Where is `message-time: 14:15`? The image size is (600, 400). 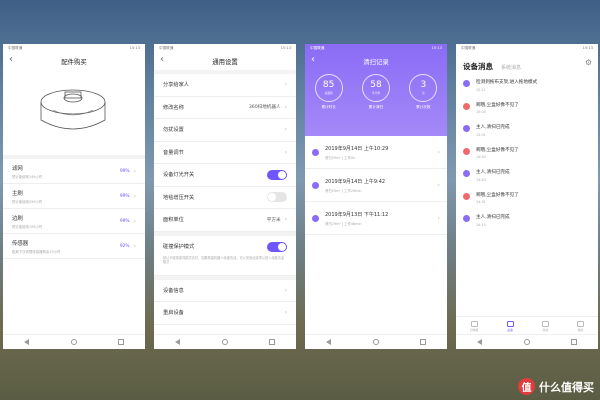
message-time: 14:15 is located at coordinates (481, 224).